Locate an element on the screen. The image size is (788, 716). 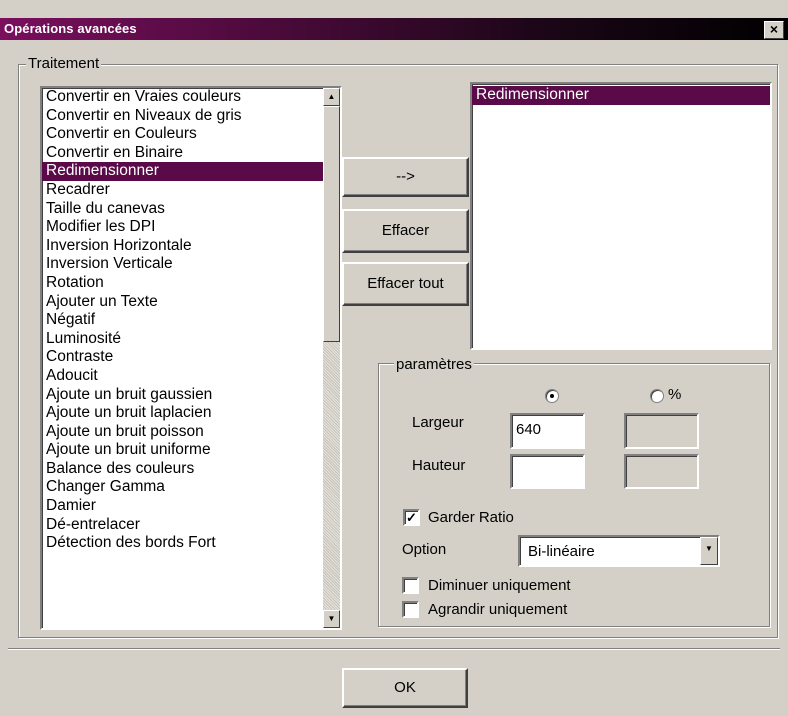
operation-list-item: Convertir en Couleurs is located at coordinates (182, 134).